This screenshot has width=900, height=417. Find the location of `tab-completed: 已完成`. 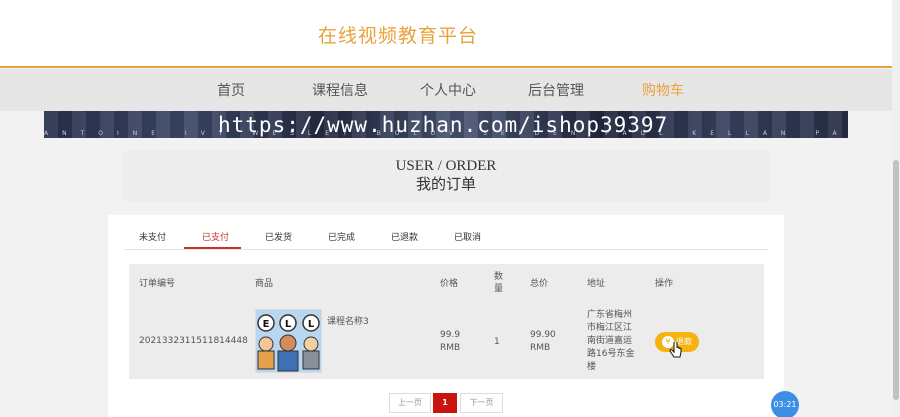

tab-completed: 已完成 is located at coordinates (341, 236).